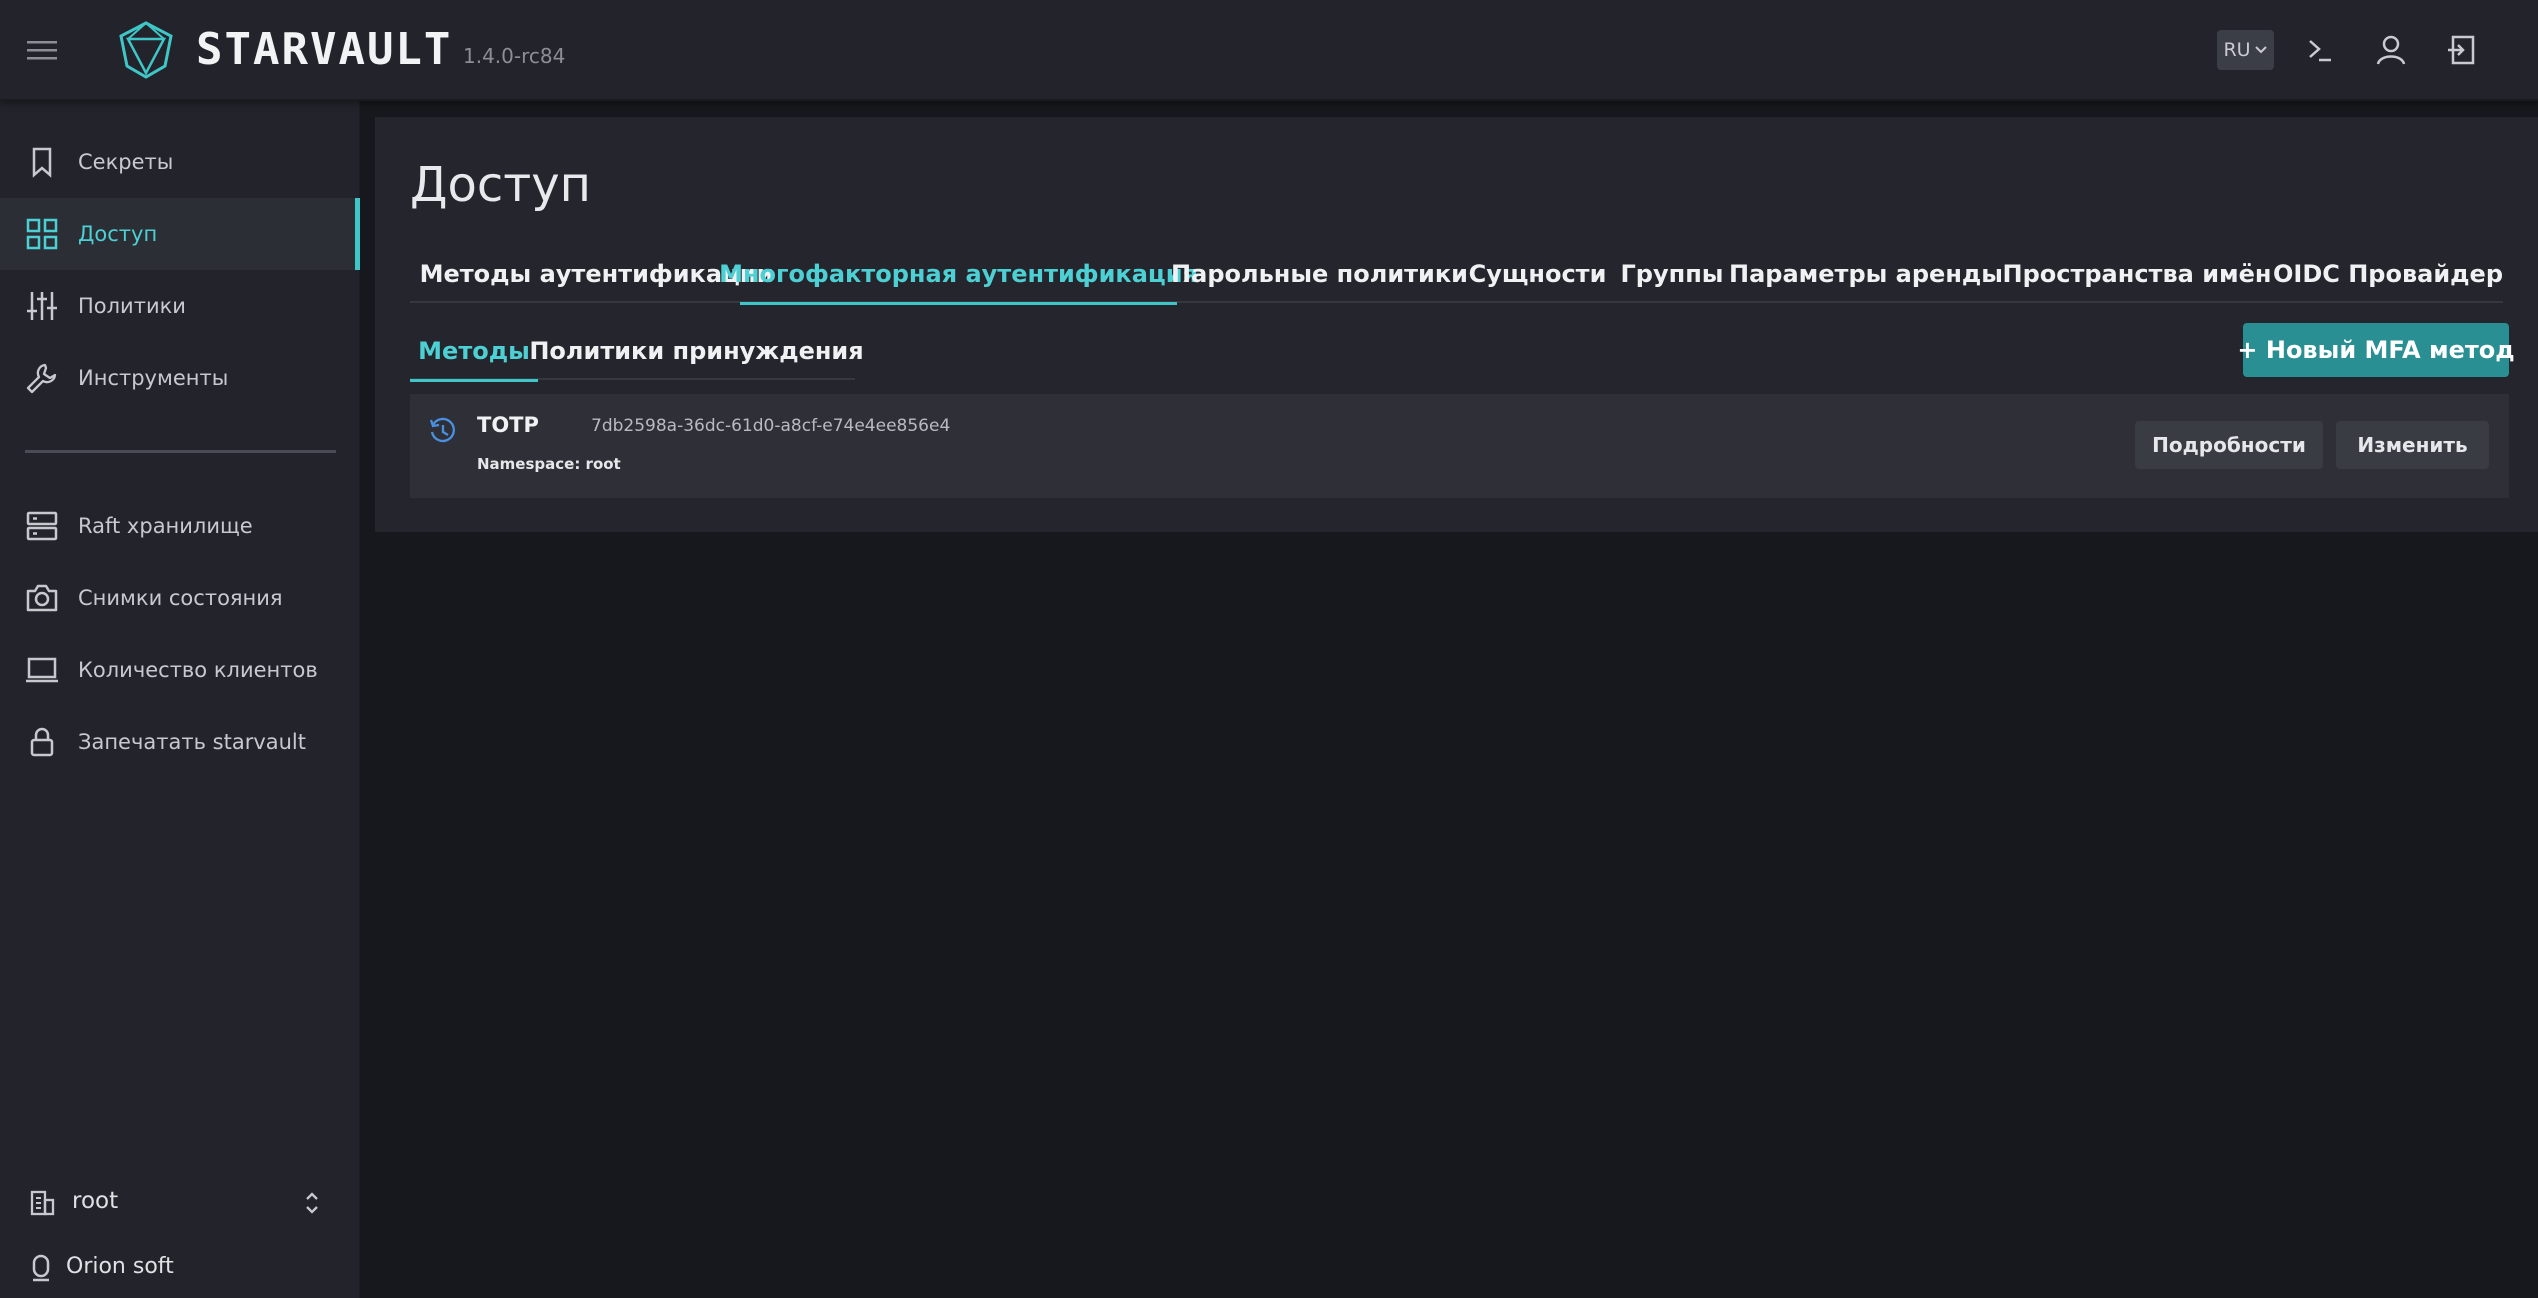 This screenshot has height=1298, width=2538. Describe the element at coordinates (180, 1203) in the screenshot. I see `namespace-switcher: root` at that location.